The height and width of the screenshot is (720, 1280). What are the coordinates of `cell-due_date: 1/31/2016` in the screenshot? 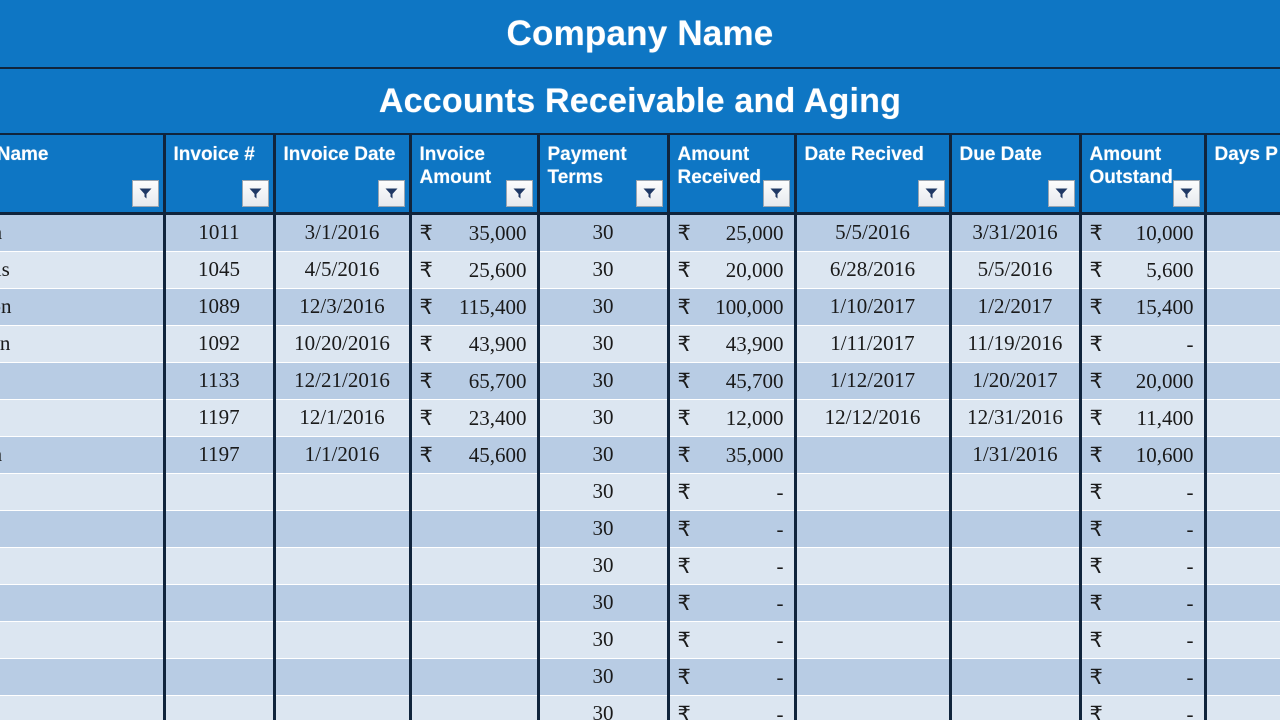 It's located at (1016, 455).